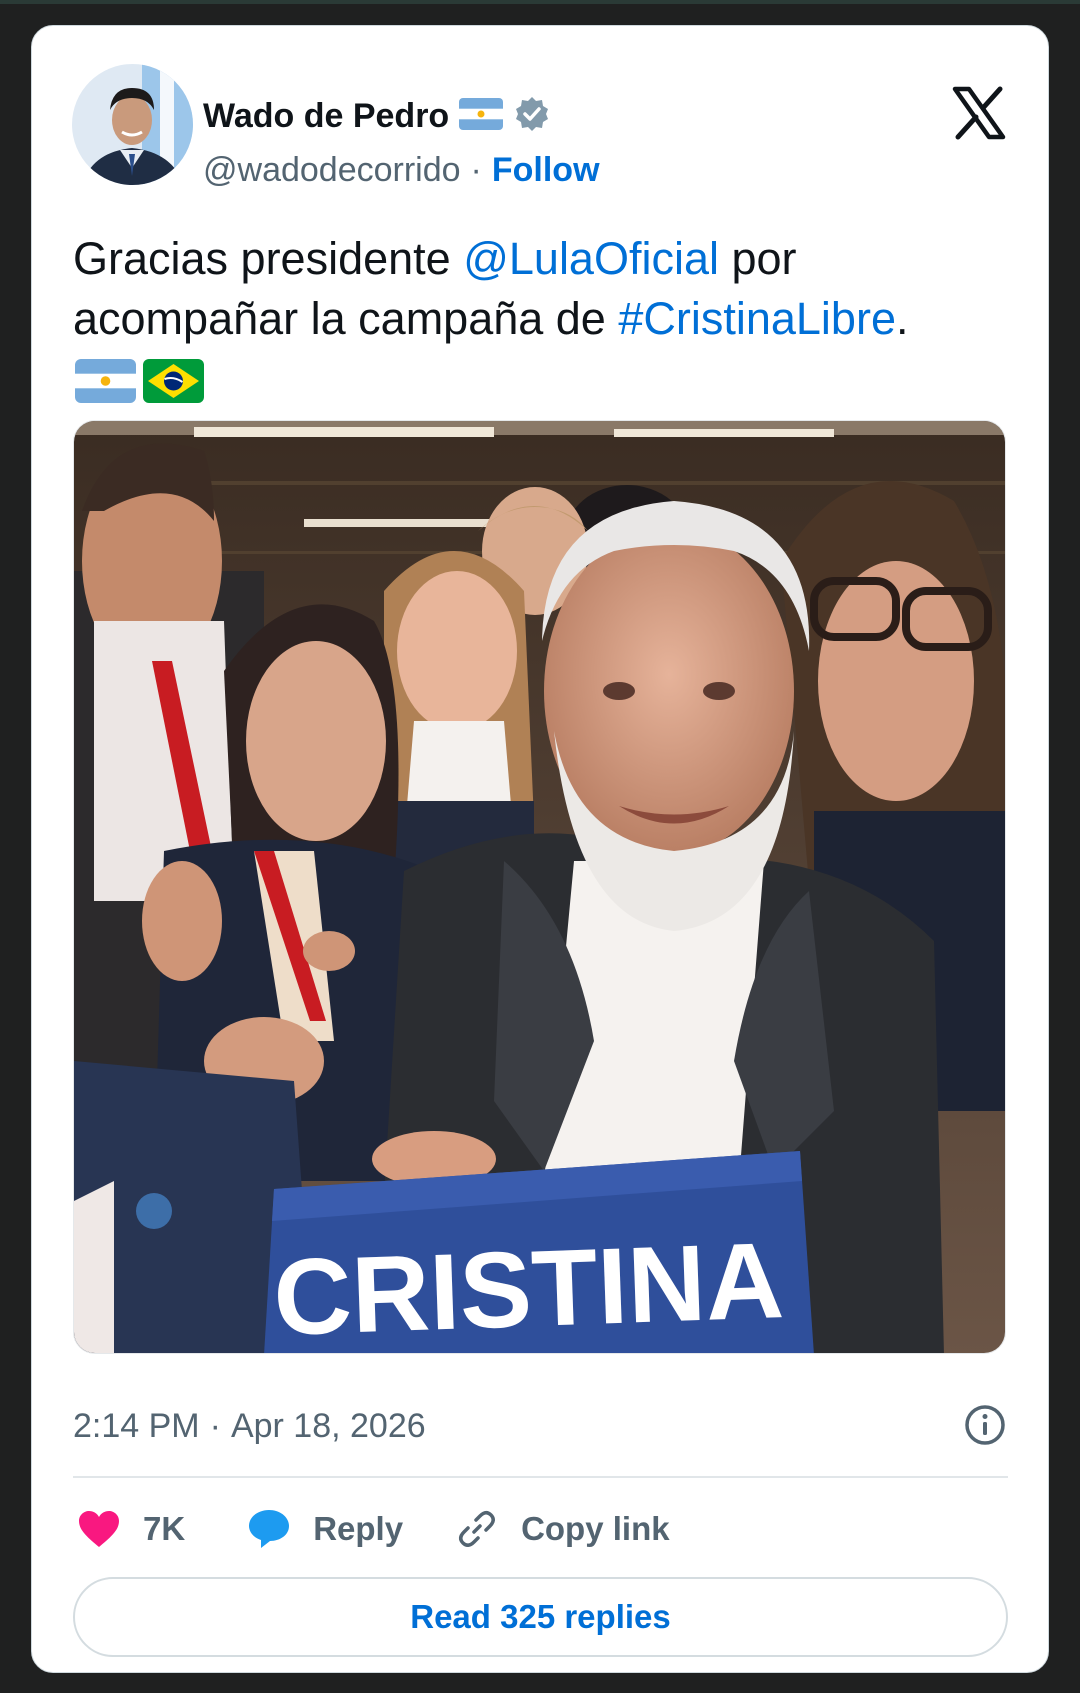 The image size is (1080, 1693). Describe the element at coordinates (131, 1529) in the screenshot. I see `like-button: 7K` at that location.